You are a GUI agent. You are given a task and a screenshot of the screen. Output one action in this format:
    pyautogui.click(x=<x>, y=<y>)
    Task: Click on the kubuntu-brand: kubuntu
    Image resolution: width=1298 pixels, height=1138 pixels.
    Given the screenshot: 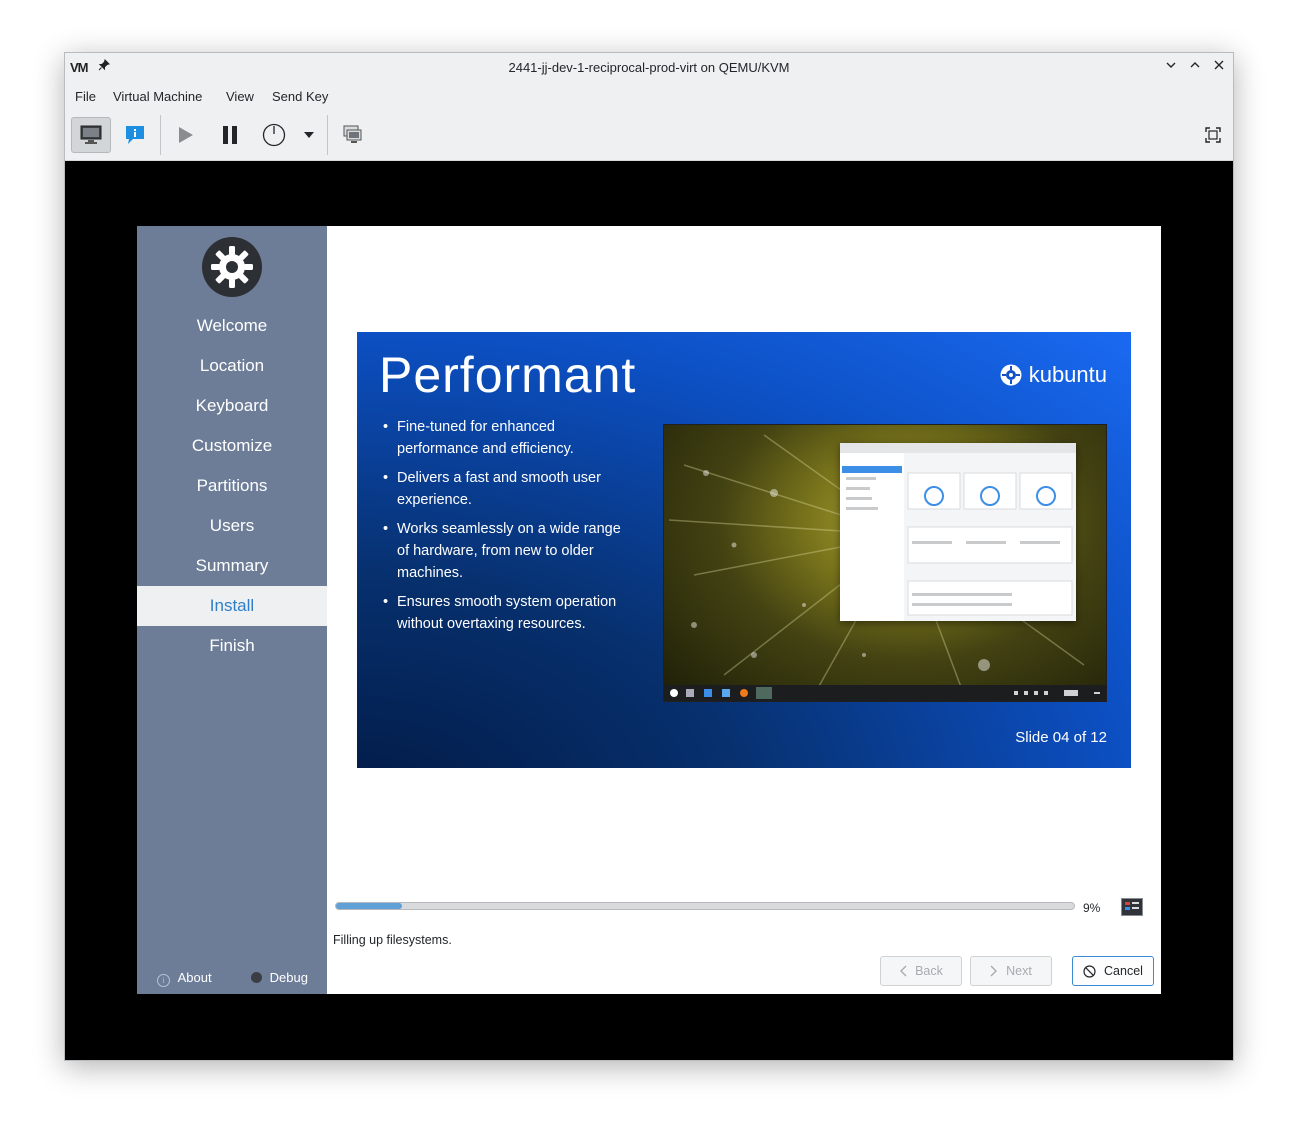 What is the action you would take?
    pyautogui.click(x=1053, y=375)
    